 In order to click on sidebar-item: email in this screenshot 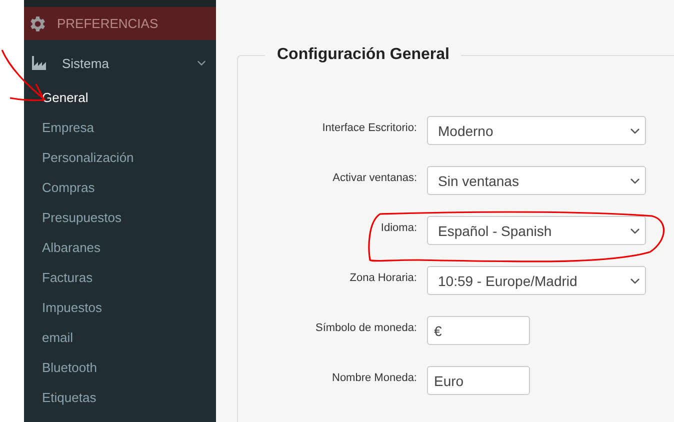, I will do `click(120, 338)`.